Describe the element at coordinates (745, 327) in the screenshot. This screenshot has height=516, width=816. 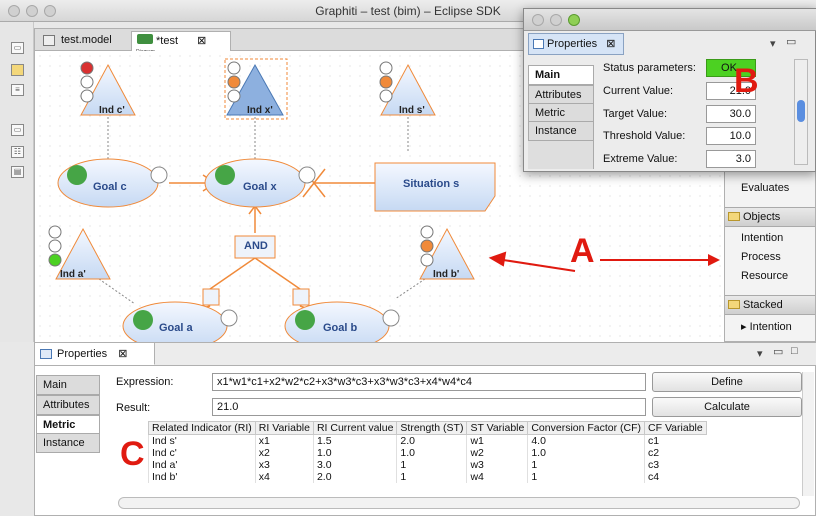
I see `expand-triangle-icon: ▸` at that location.